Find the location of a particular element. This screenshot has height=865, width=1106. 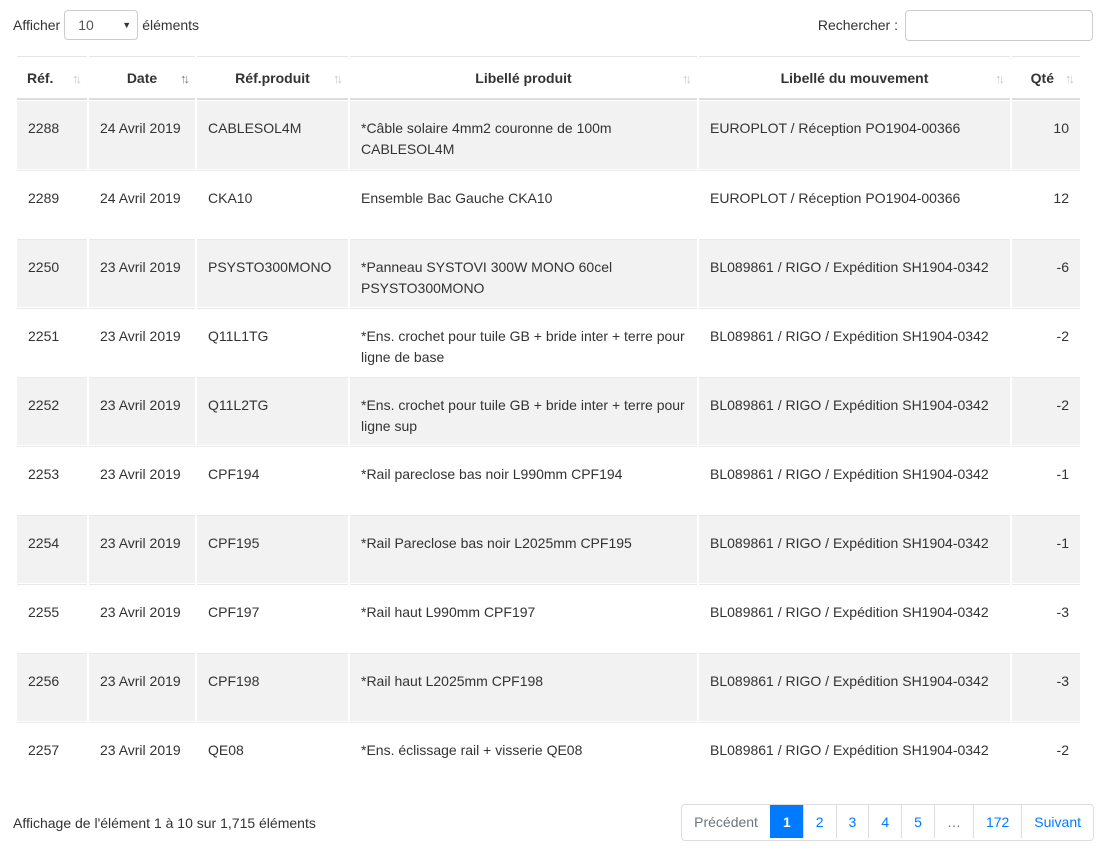

cell-product-label: *Ens. éclissage rail + visserie QE08 is located at coordinates (523, 756).